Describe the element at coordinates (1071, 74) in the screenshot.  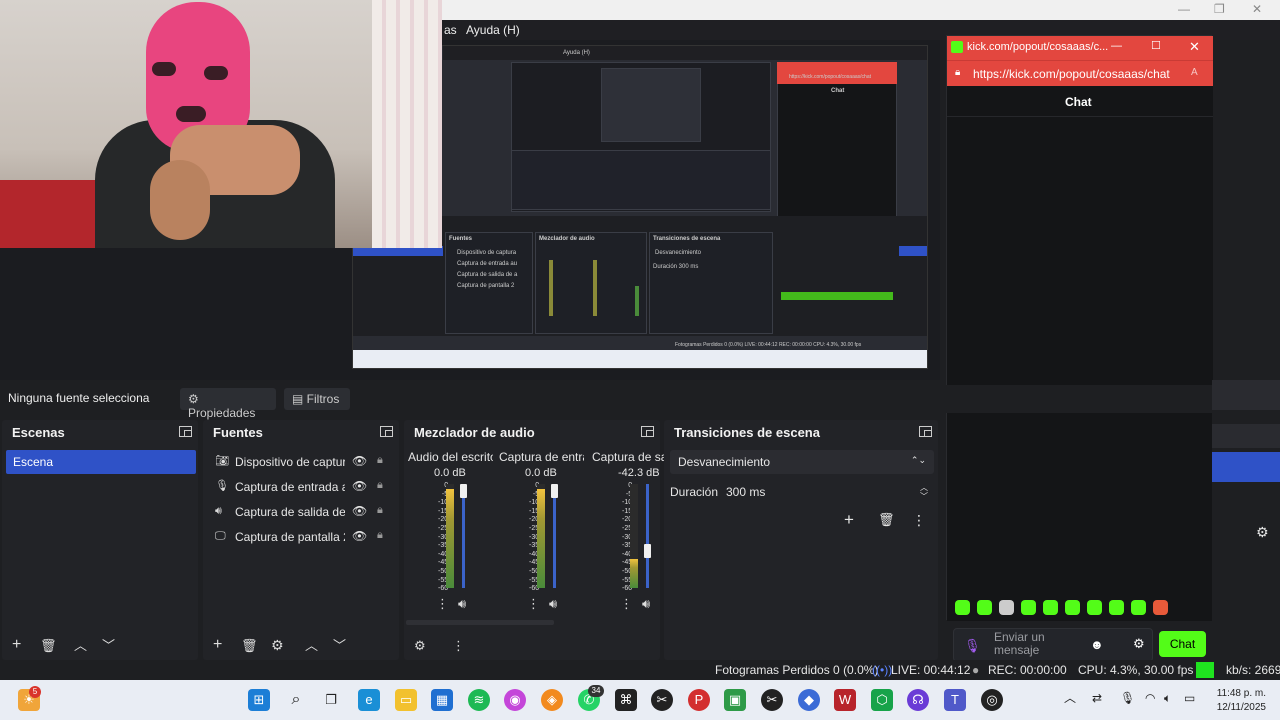
I see `popup-url: https://kick.com/popout/cosaaas/chat` at that location.